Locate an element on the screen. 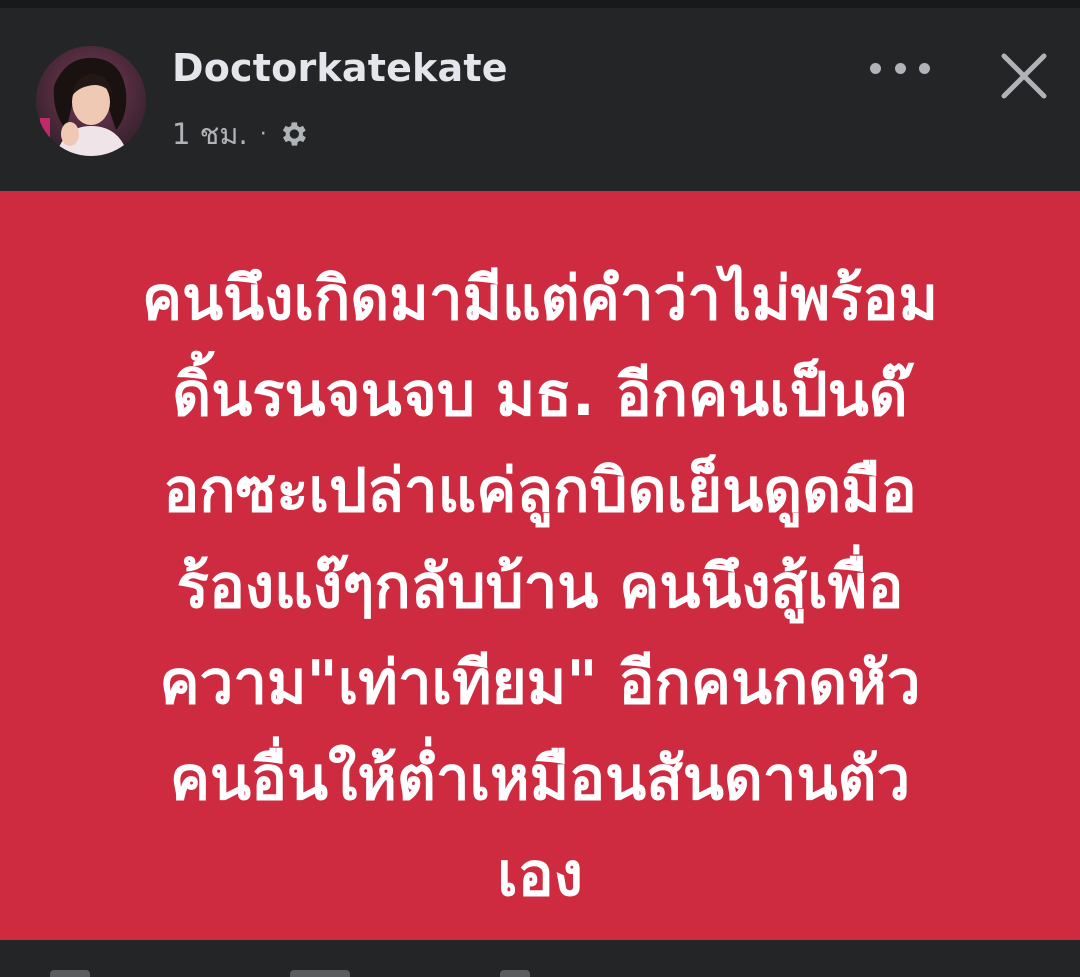 The width and height of the screenshot is (1080, 977). share-icon is located at coordinates (515, 973).